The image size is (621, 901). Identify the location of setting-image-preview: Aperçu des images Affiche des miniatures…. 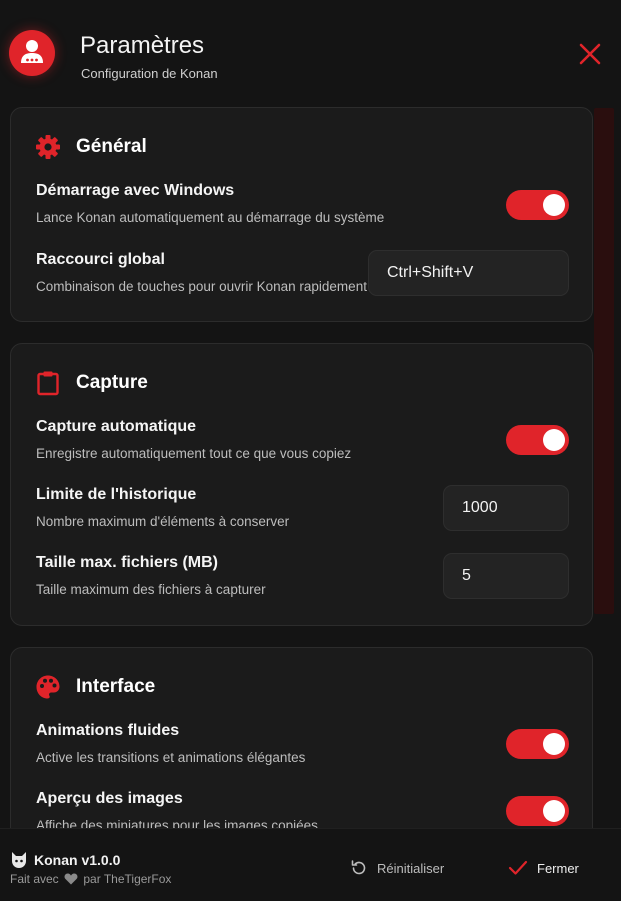
(305, 809).